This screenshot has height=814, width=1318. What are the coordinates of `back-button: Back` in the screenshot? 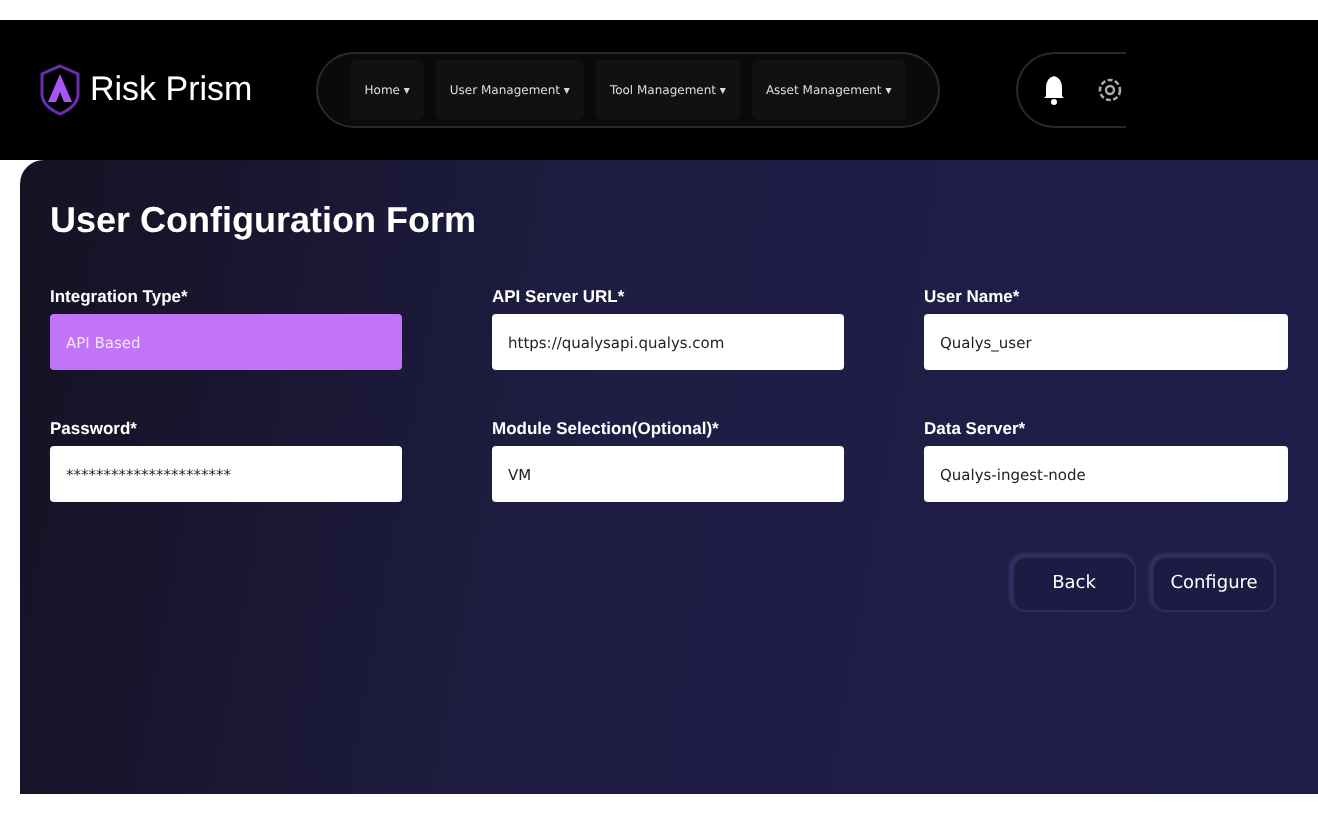 It's located at (1074, 584).